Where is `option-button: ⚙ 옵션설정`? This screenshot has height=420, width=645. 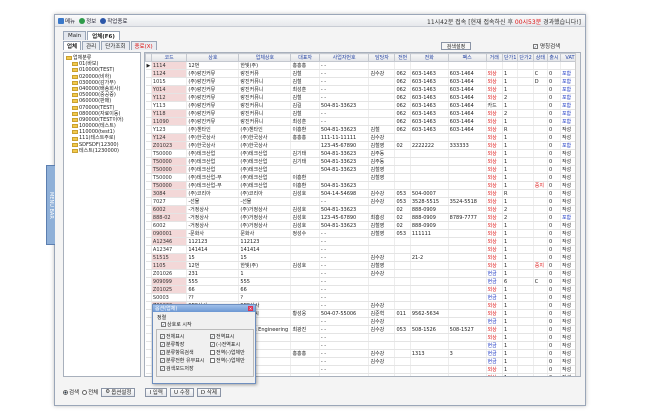
option-button: ⚙ 옵션설정 is located at coordinates (118, 392).